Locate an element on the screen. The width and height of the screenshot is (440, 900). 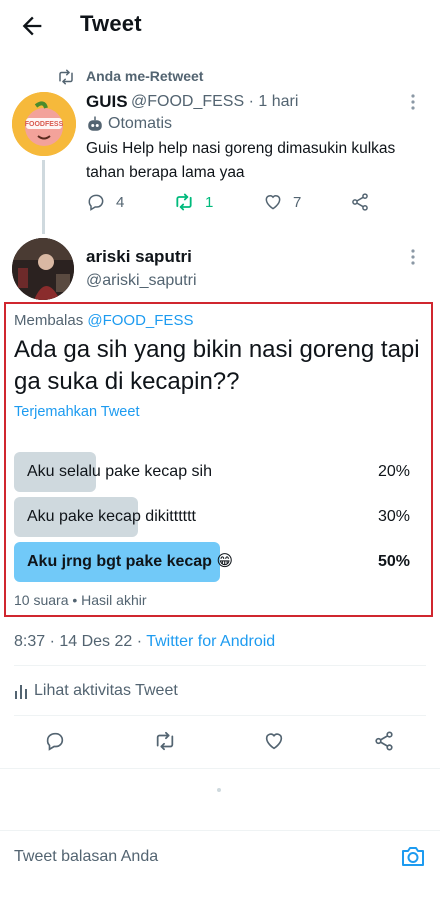
reply-button is located at coordinates (55, 741).